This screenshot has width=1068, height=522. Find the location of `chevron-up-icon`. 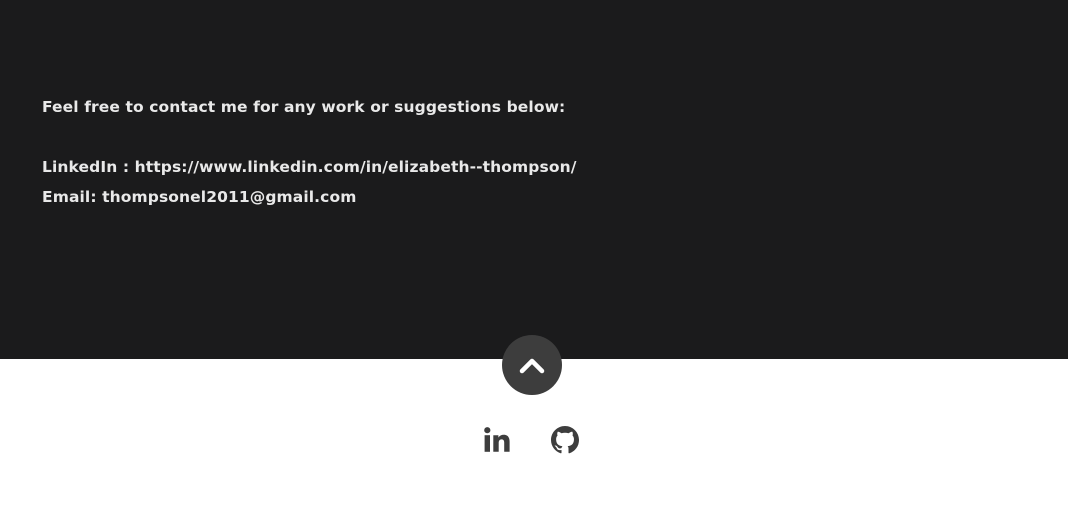

chevron-up-icon is located at coordinates (532, 366).